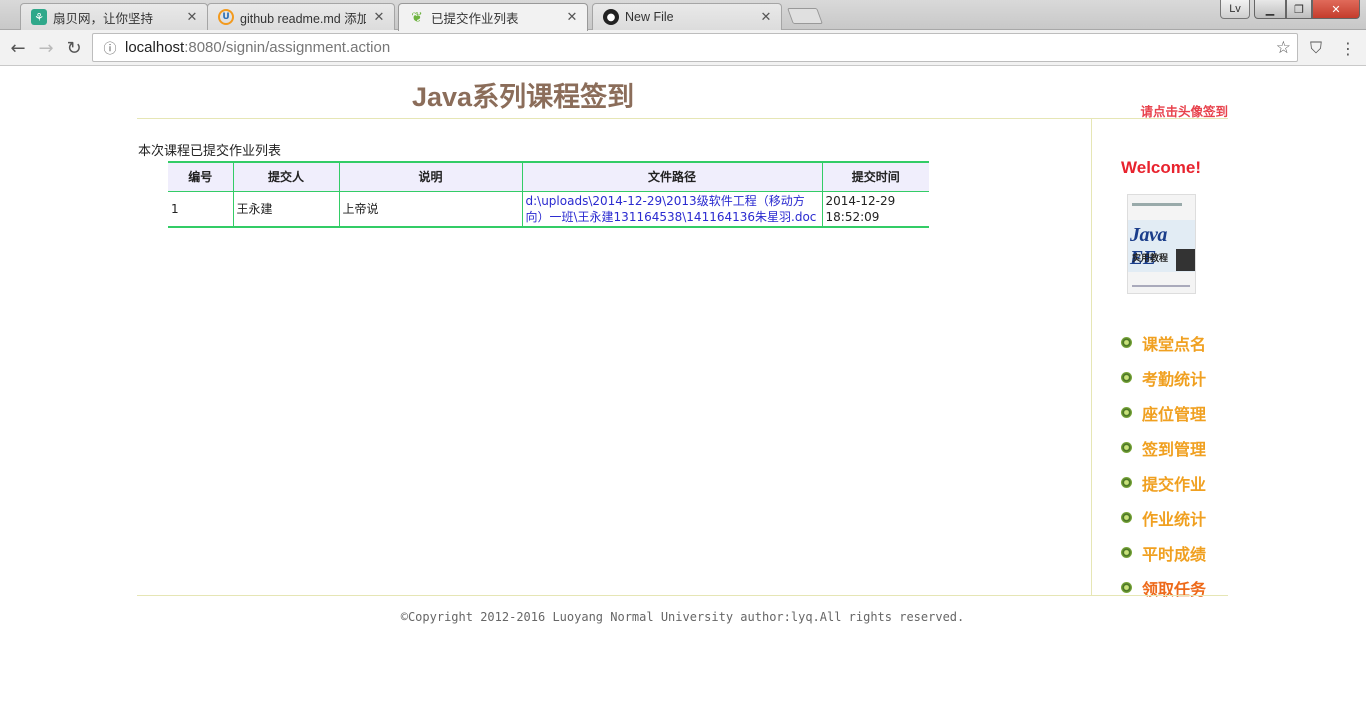 Image resolution: width=1366 pixels, height=728 pixels. Describe the element at coordinates (671, 216) in the screenshot. I see `file-path-line2: 向）一班\王永建131164538\141164136朱星羽.doc` at that location.